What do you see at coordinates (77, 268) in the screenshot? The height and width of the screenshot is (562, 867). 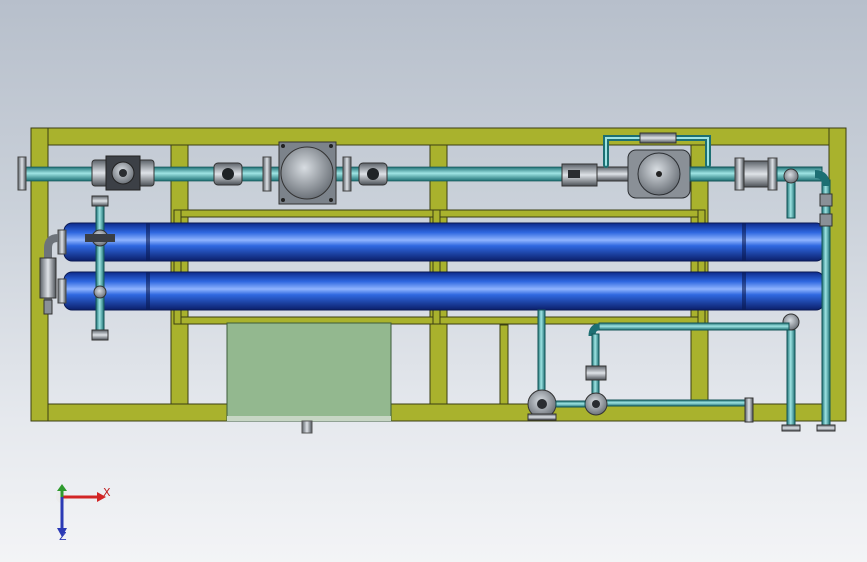 I see `left-manifold` at bounding box center [77, 268].